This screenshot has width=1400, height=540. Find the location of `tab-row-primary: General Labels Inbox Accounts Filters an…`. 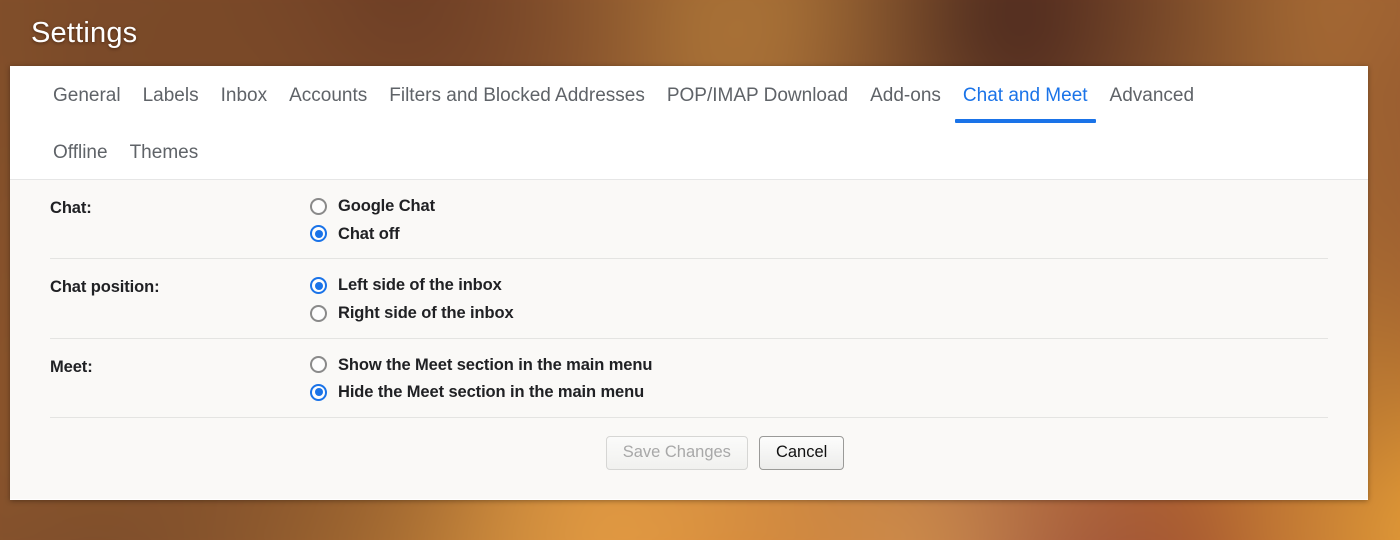

tab-row-primary: General Labels Inbox Accounts Filters an… is located at coordinates (689, 94).